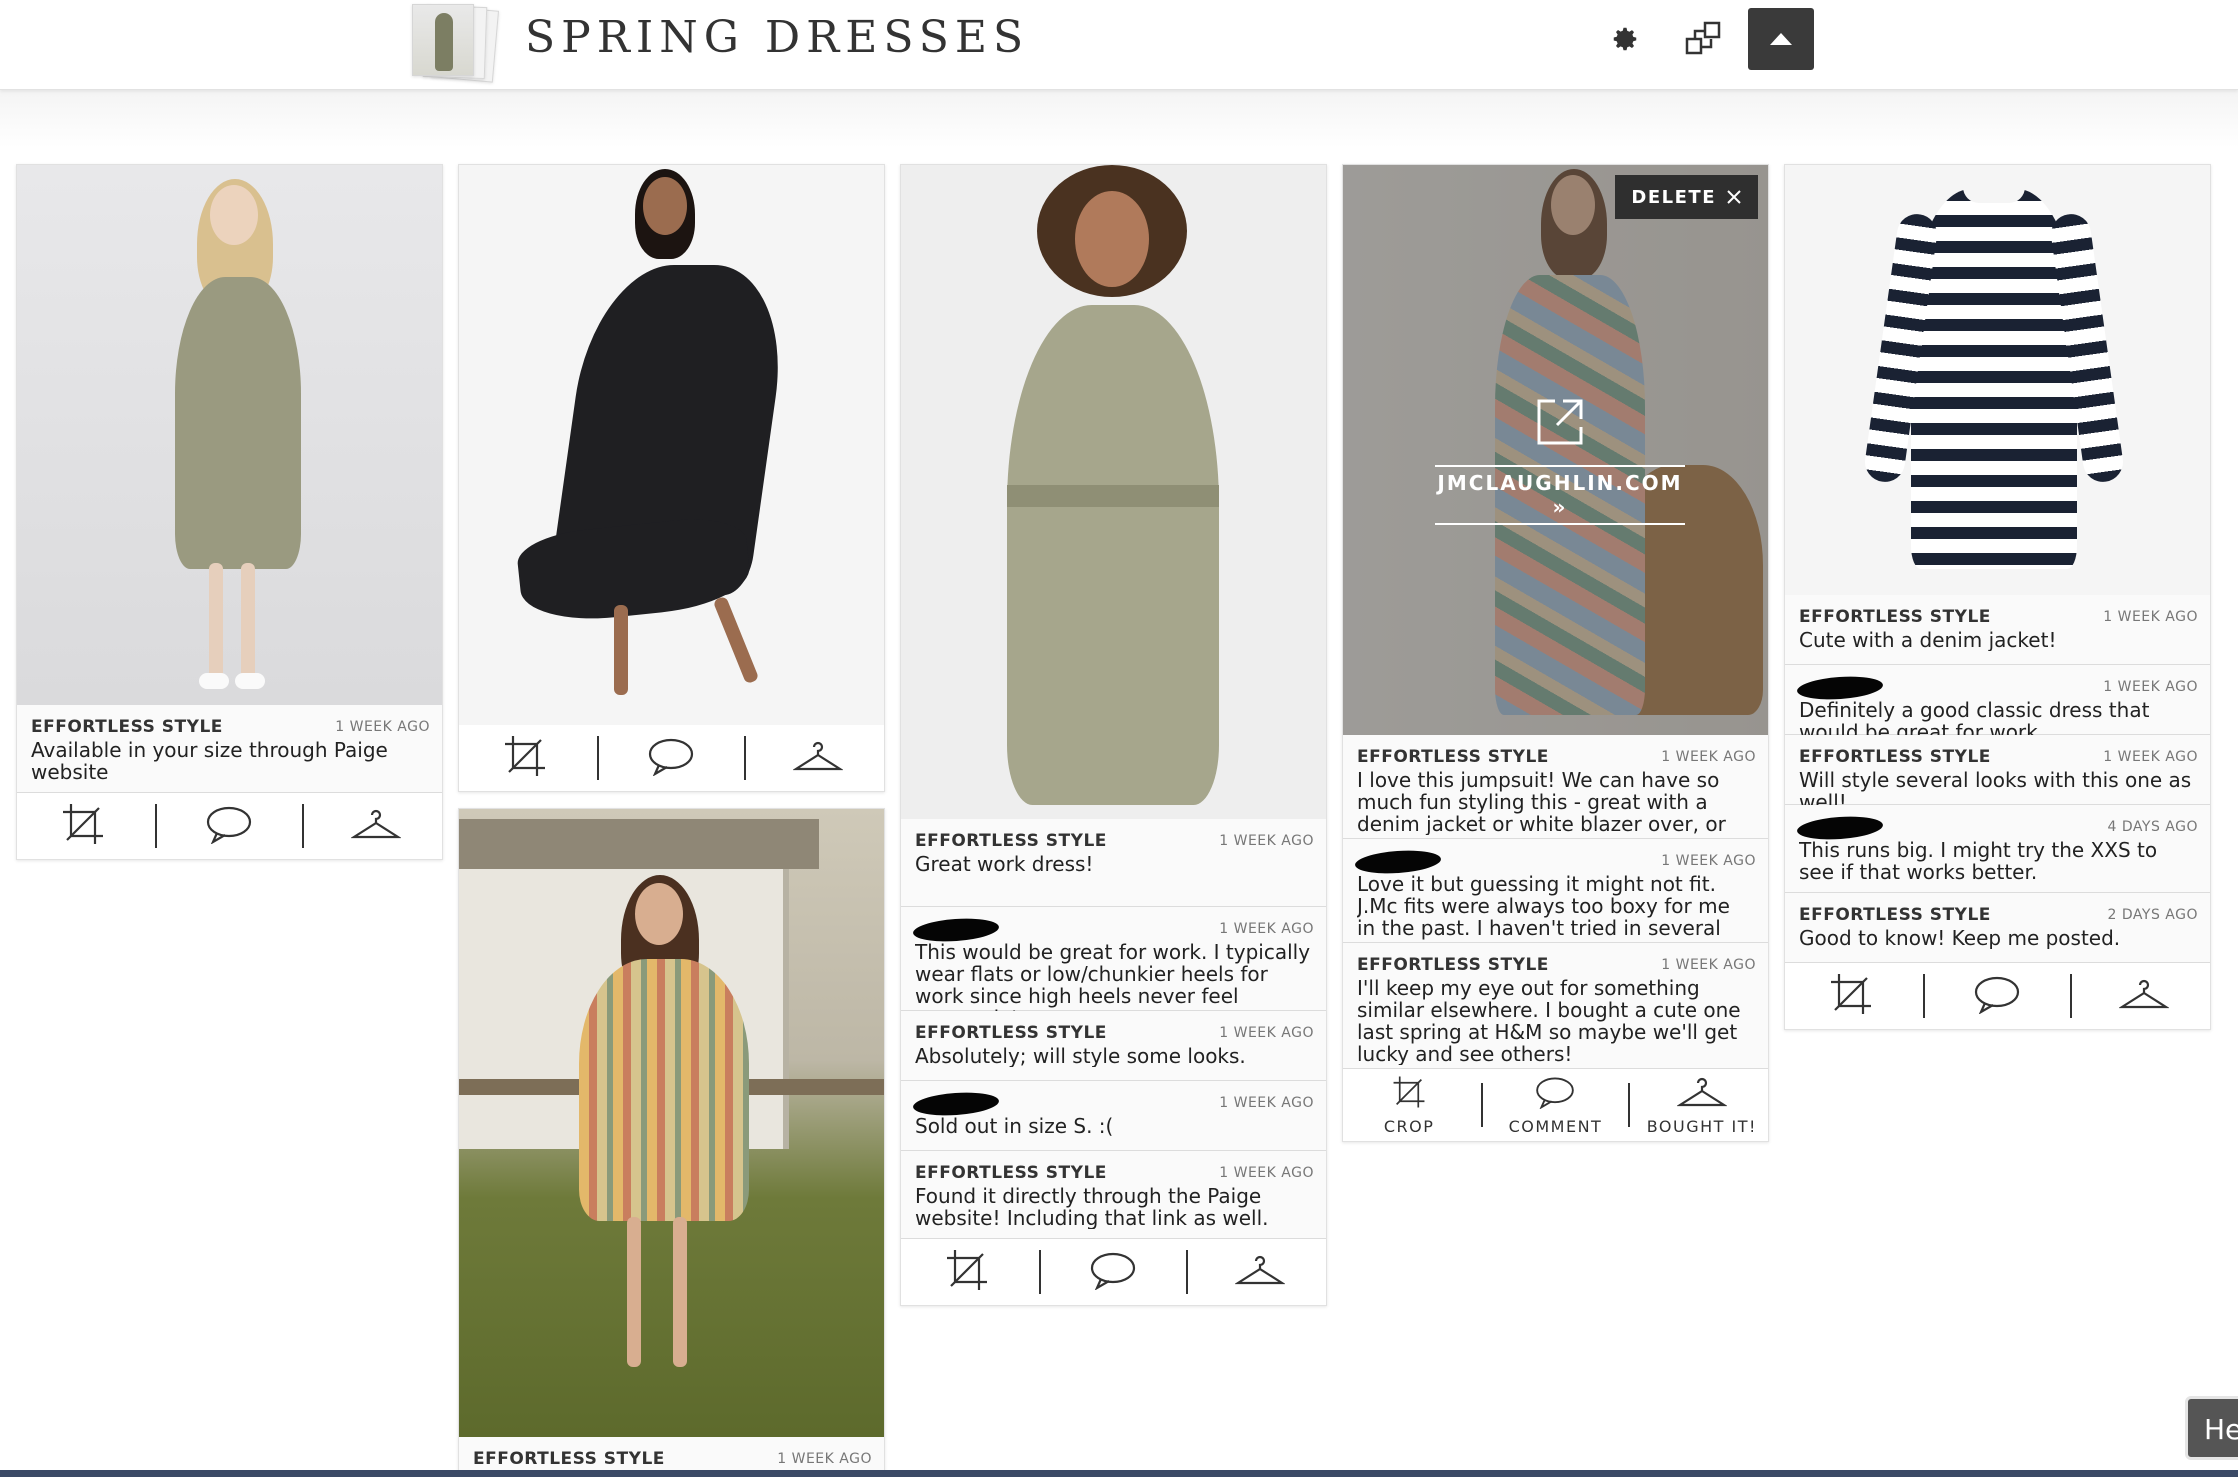 The image size is (2238, 1477). Describe the element at coordinates (1960, 938) in the screenshot. I see `comment-text: Good to know! Keep me posted.` at that location.